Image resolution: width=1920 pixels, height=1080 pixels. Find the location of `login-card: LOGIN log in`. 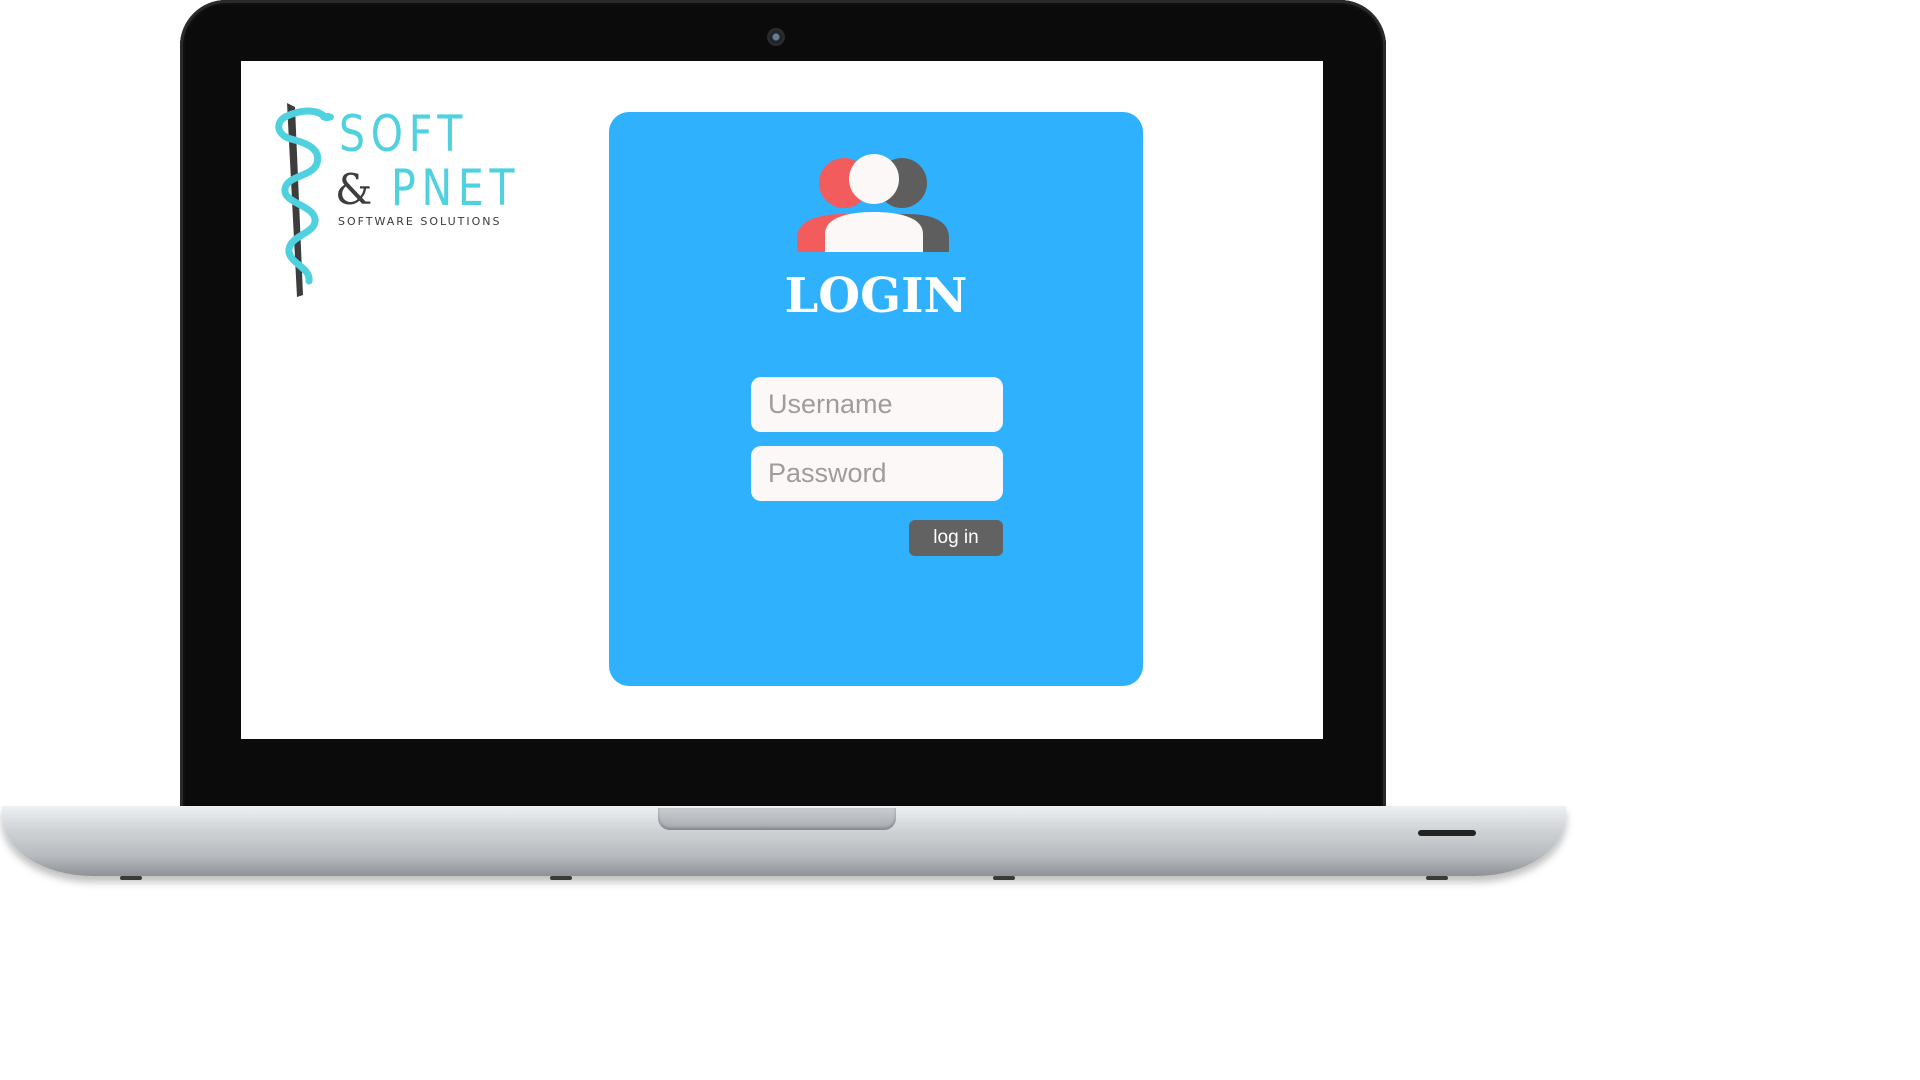

login-card: LOGIN log in is located at coordinates (876, 399).